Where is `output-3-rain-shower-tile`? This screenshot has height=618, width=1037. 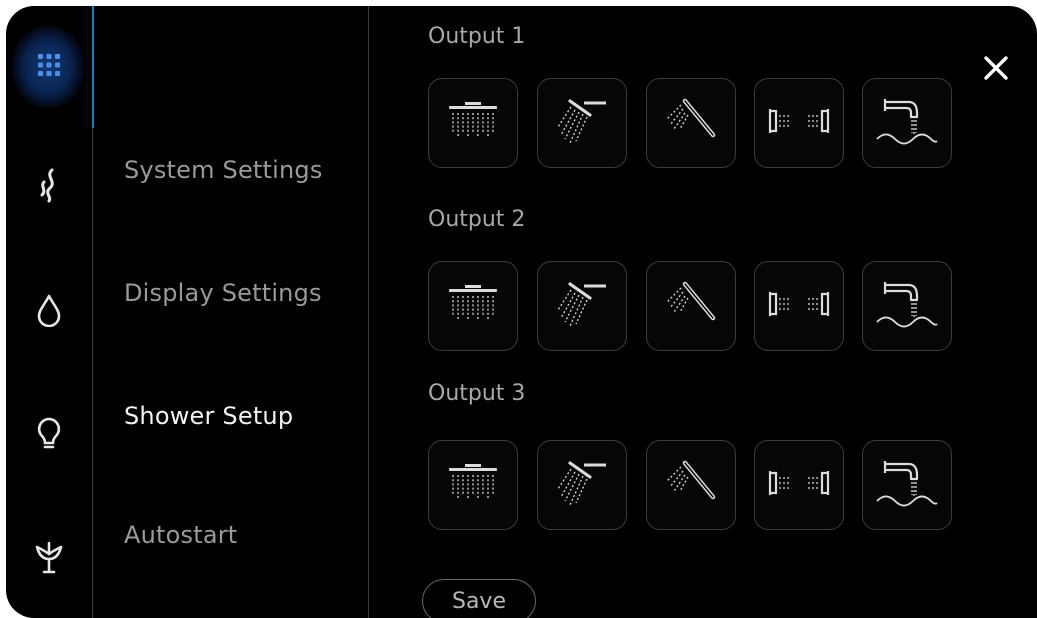 output-3-rain-shower-tile is located at coordinates (473, 485).